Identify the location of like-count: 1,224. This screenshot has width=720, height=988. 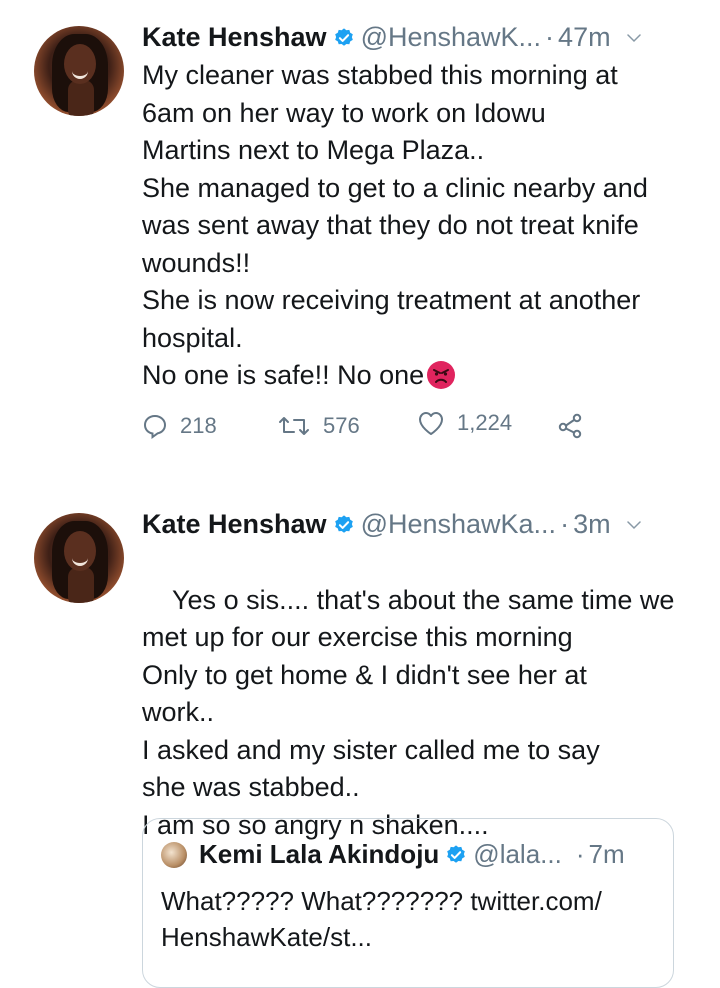
(485, 422).